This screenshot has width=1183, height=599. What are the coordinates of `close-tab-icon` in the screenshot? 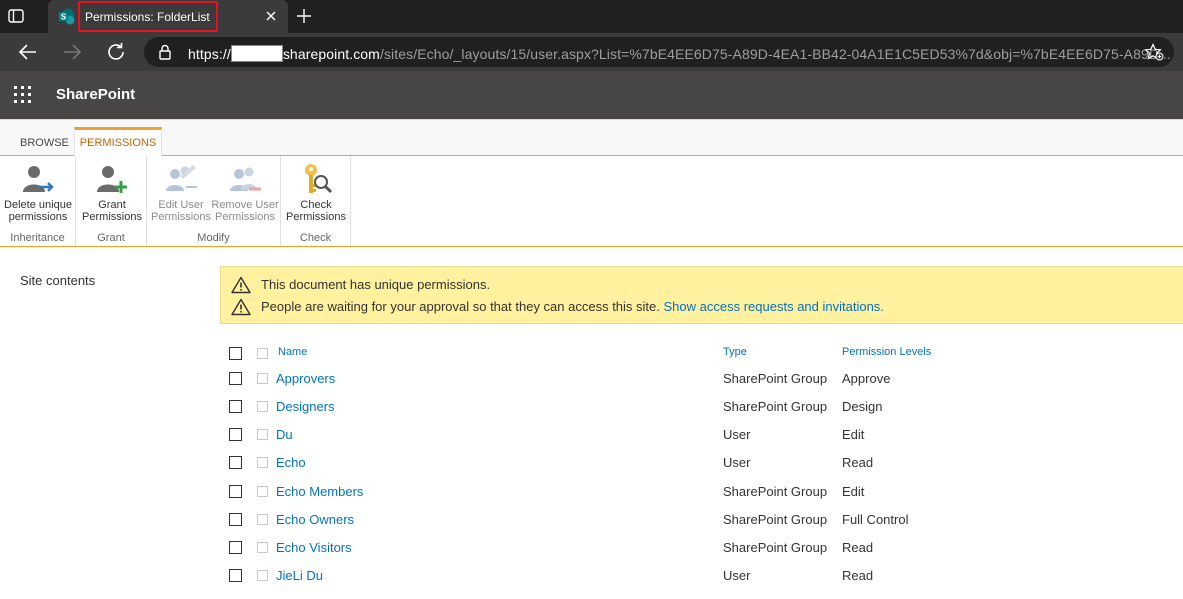 It's located at (271, 16).